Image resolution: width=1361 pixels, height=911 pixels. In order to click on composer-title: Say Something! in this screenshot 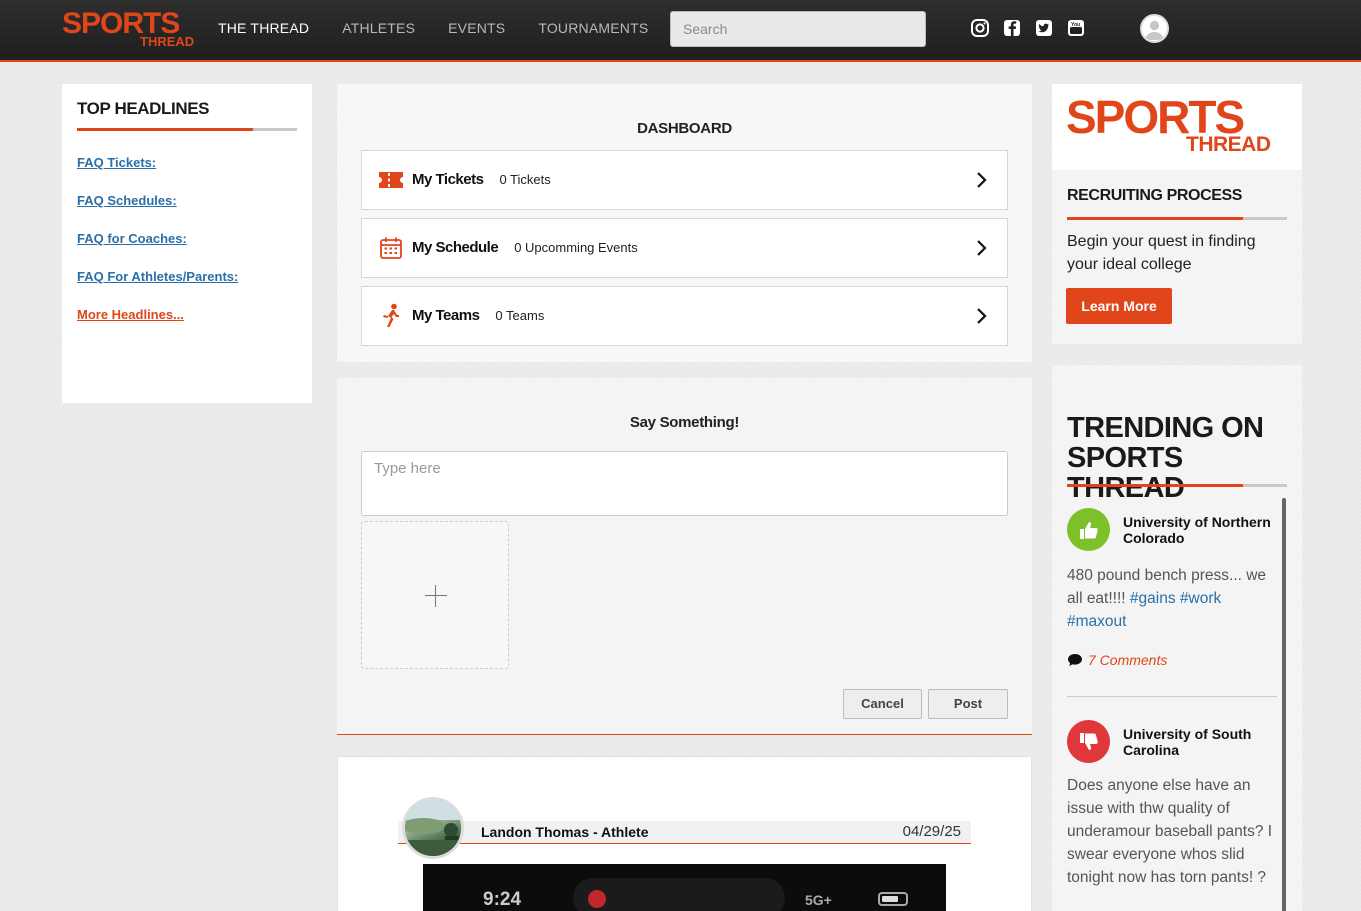, I will do `click(684, 422)`.